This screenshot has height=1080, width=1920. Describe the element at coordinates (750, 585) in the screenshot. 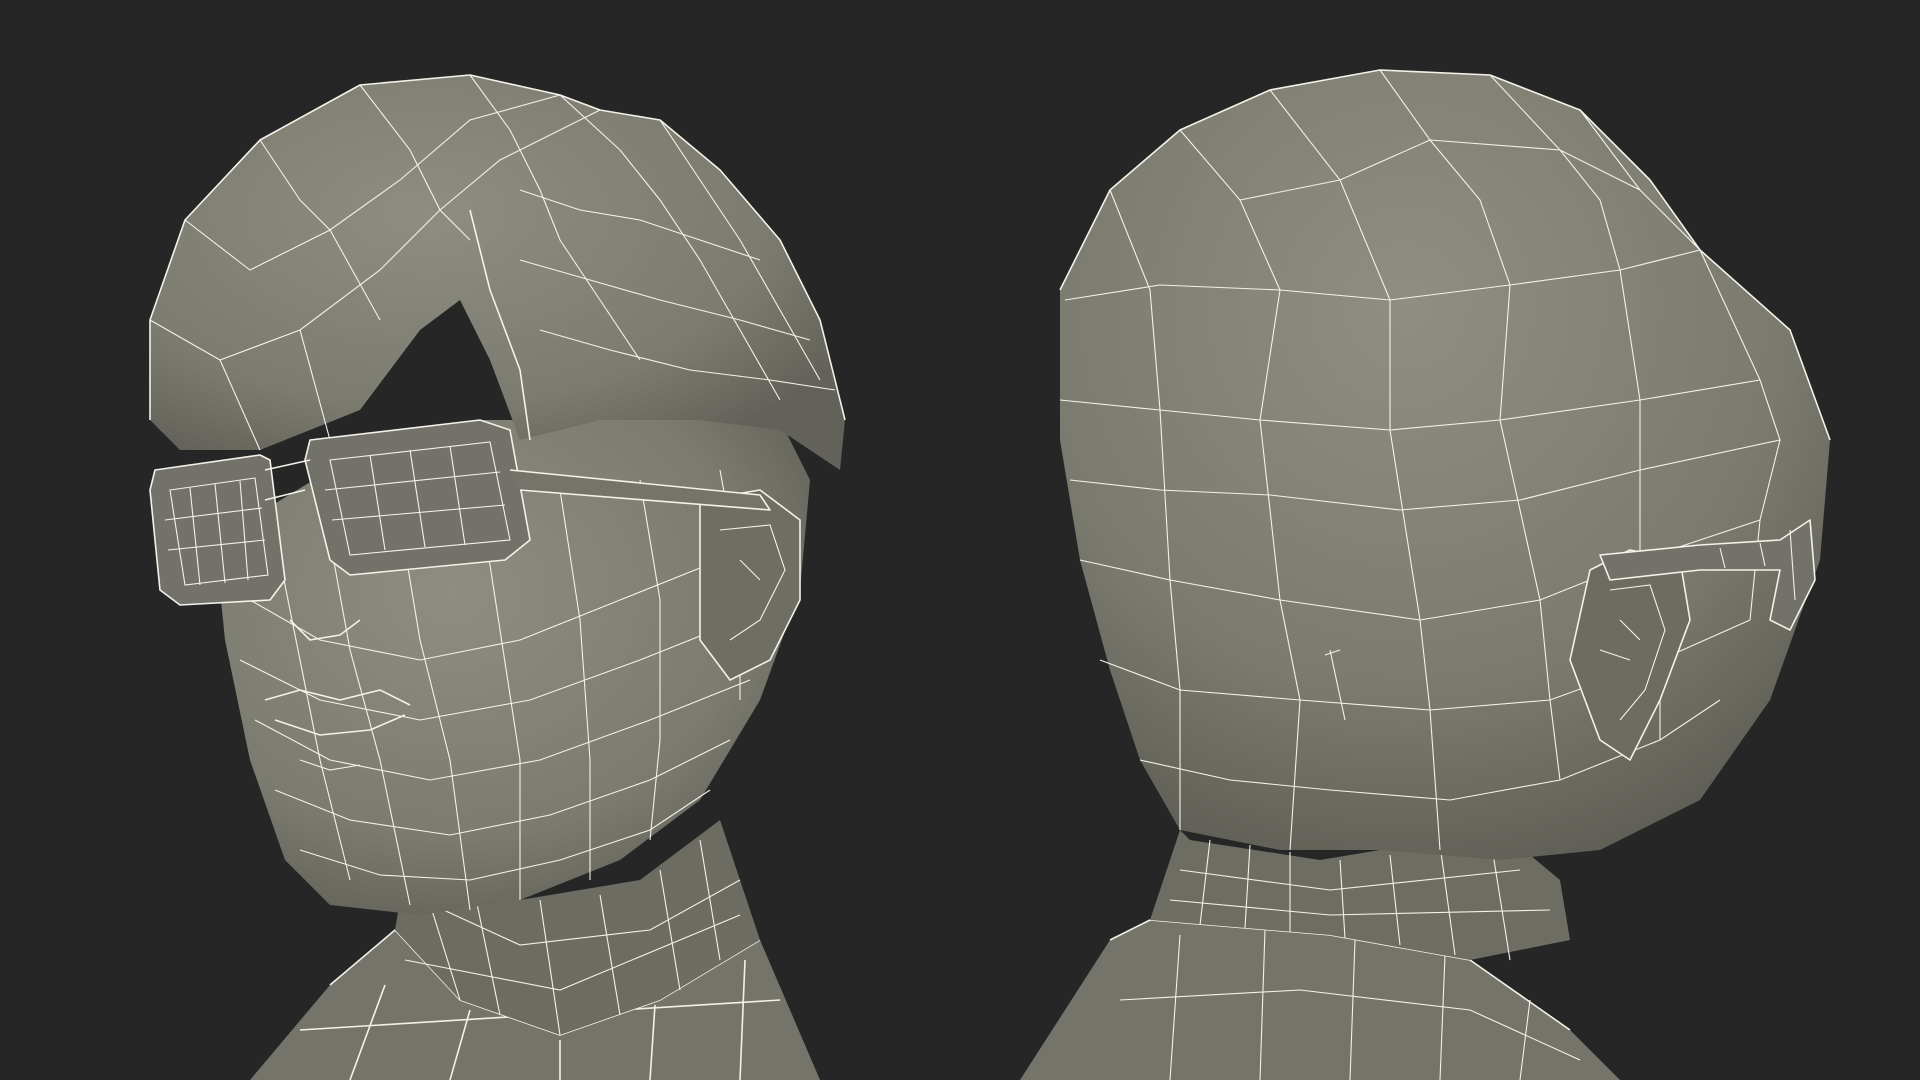

I see `left-ear` at that location.